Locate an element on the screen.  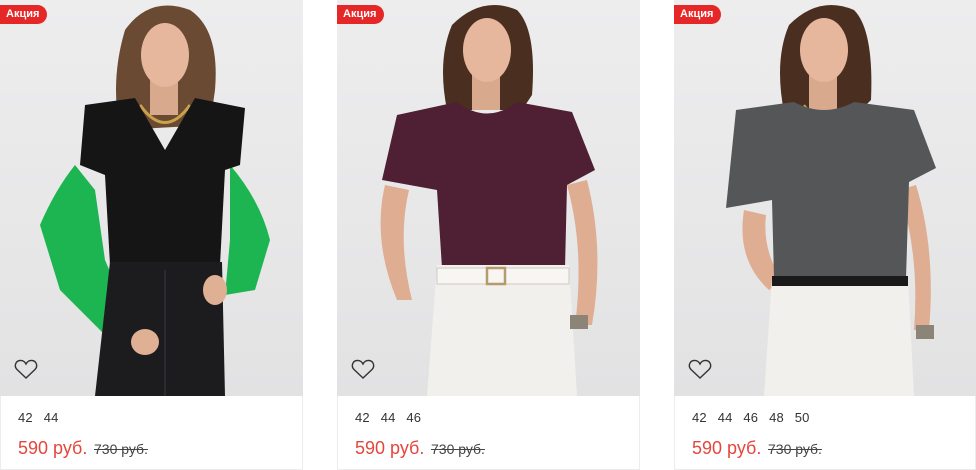
size-list: 42 44 46 is located at coordinates (391, 417).